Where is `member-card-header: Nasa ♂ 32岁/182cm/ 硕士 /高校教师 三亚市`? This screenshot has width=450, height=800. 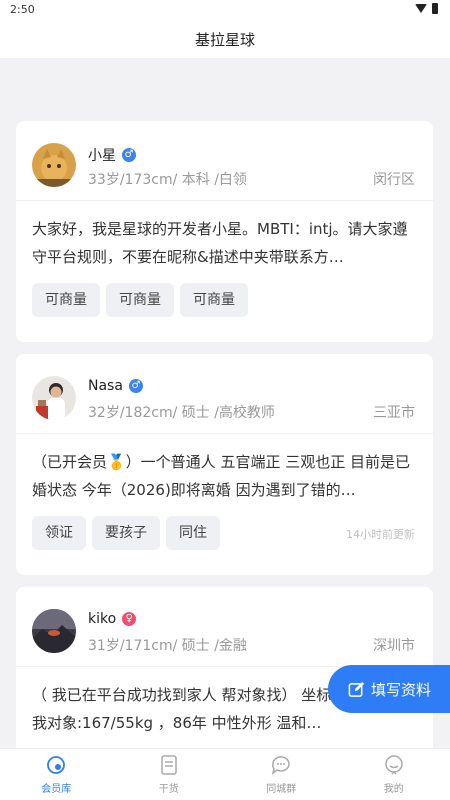
member-card-header: Nasa ♂ 32岁/182cm/ 硕士 /高校教师 三亚市 is located at coordinates (224, 394).